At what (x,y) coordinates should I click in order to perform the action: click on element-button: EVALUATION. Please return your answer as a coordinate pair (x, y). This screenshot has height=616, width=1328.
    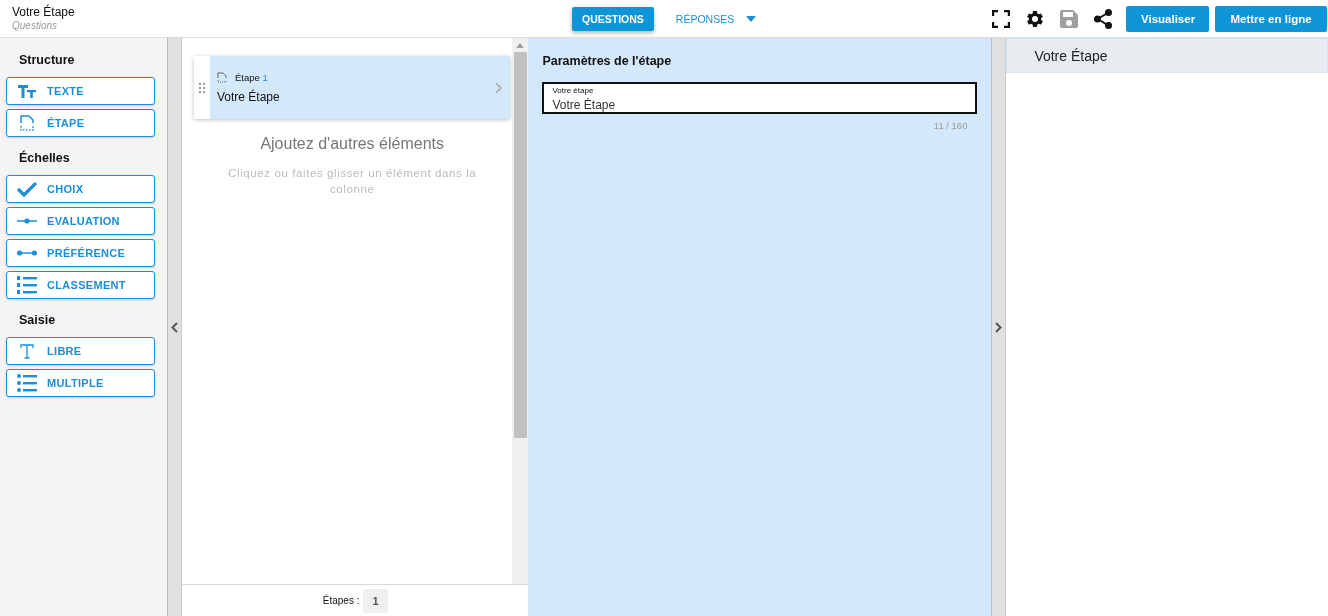
    Looking at the image, I should click on (80, 221).